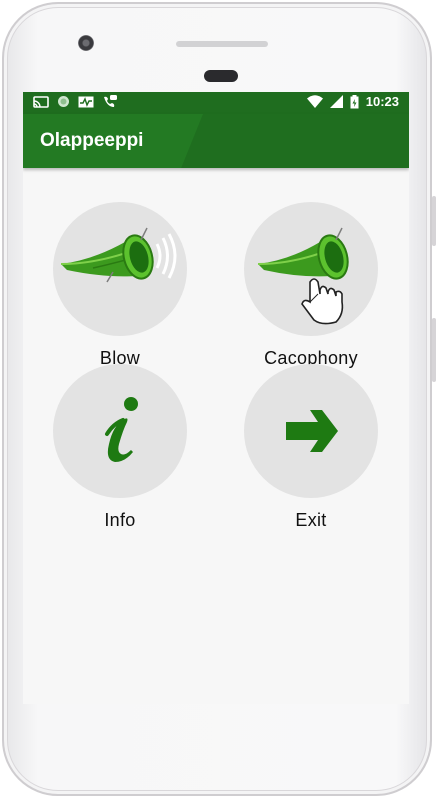  What do you see at coordinates (120, 520) in the screenshot?
I see `info-label: Info` at bounding box center [120, 520].